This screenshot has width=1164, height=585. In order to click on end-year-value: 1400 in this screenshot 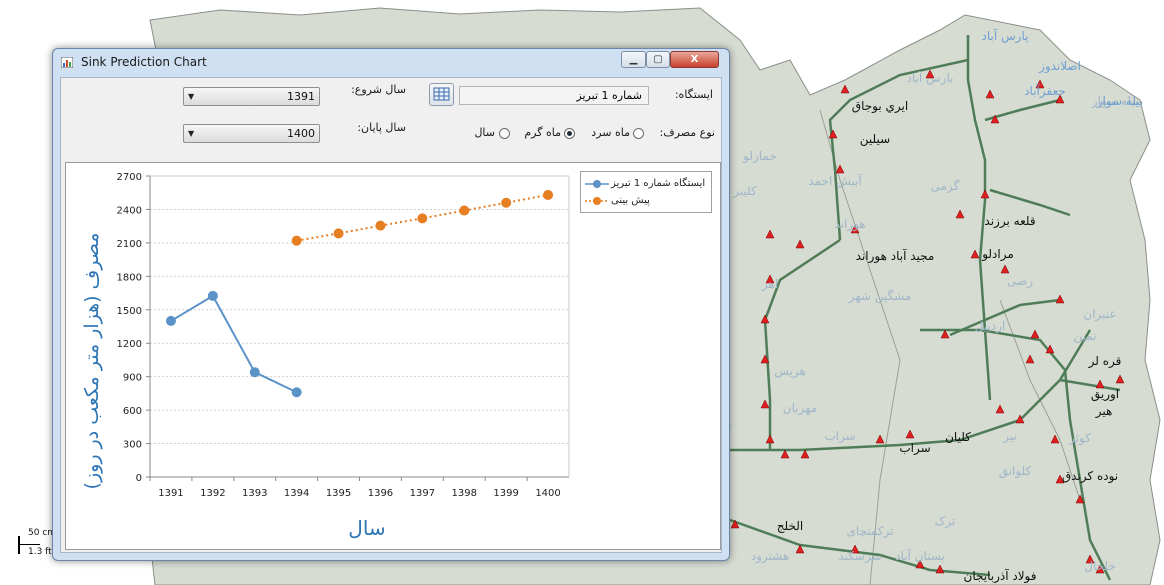, I will do `click(301, 133)`.